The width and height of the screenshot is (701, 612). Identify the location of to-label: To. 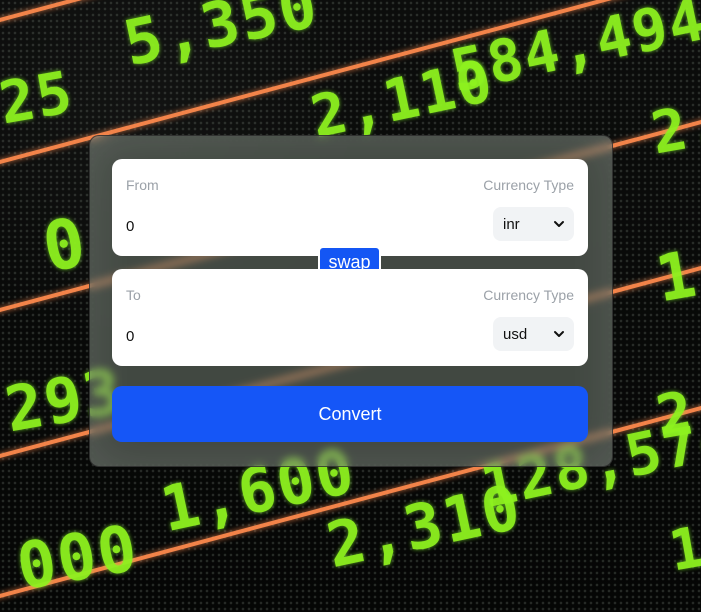
(133, 295).